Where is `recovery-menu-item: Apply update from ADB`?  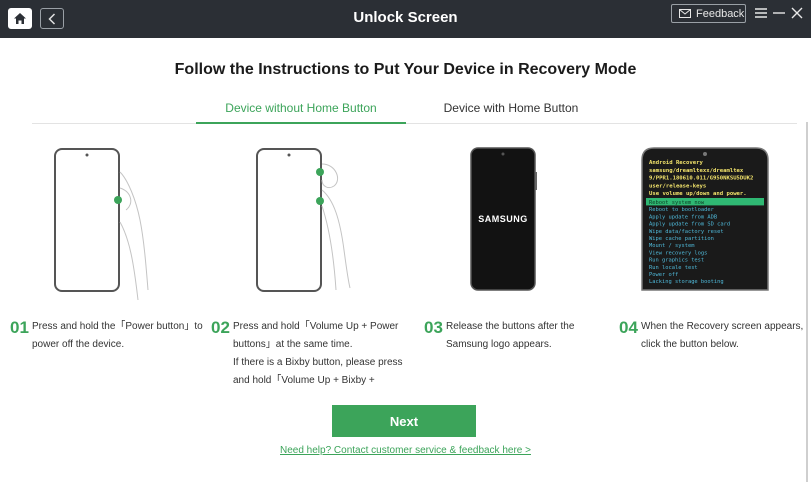
recovery-menu-item: Apply update from ADB is located at coordinates (683, 217).